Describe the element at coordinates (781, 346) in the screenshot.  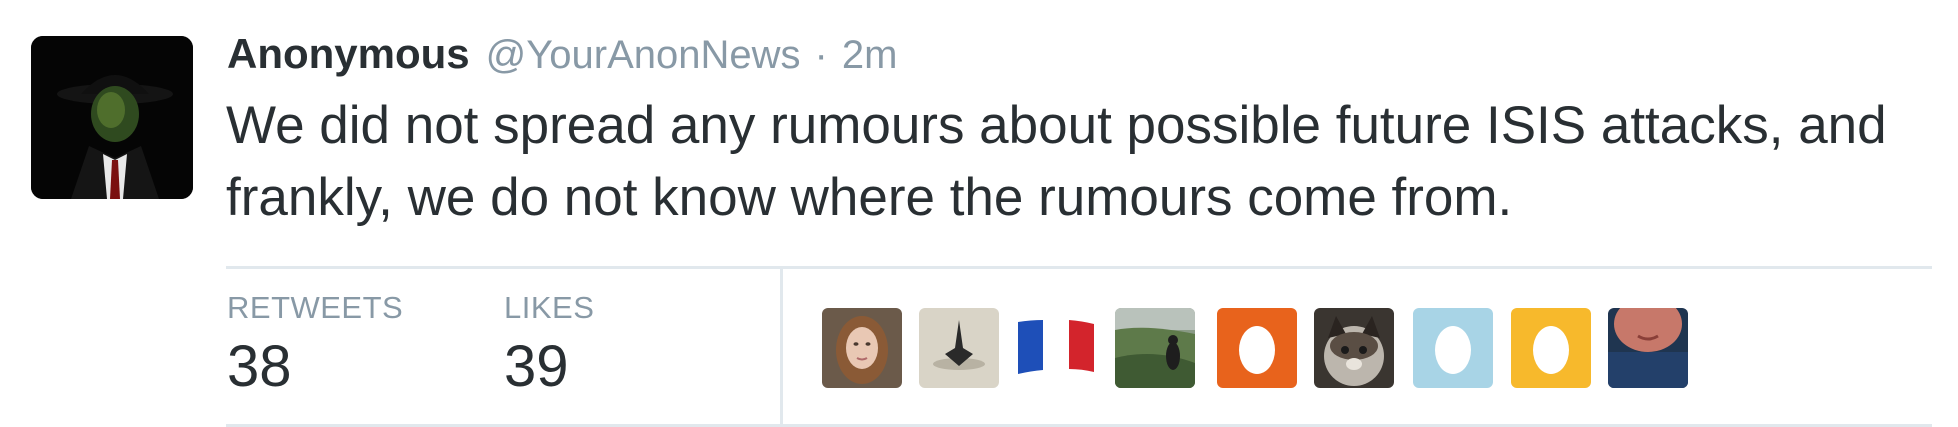
I see `stats-divider-vertical` at that location.